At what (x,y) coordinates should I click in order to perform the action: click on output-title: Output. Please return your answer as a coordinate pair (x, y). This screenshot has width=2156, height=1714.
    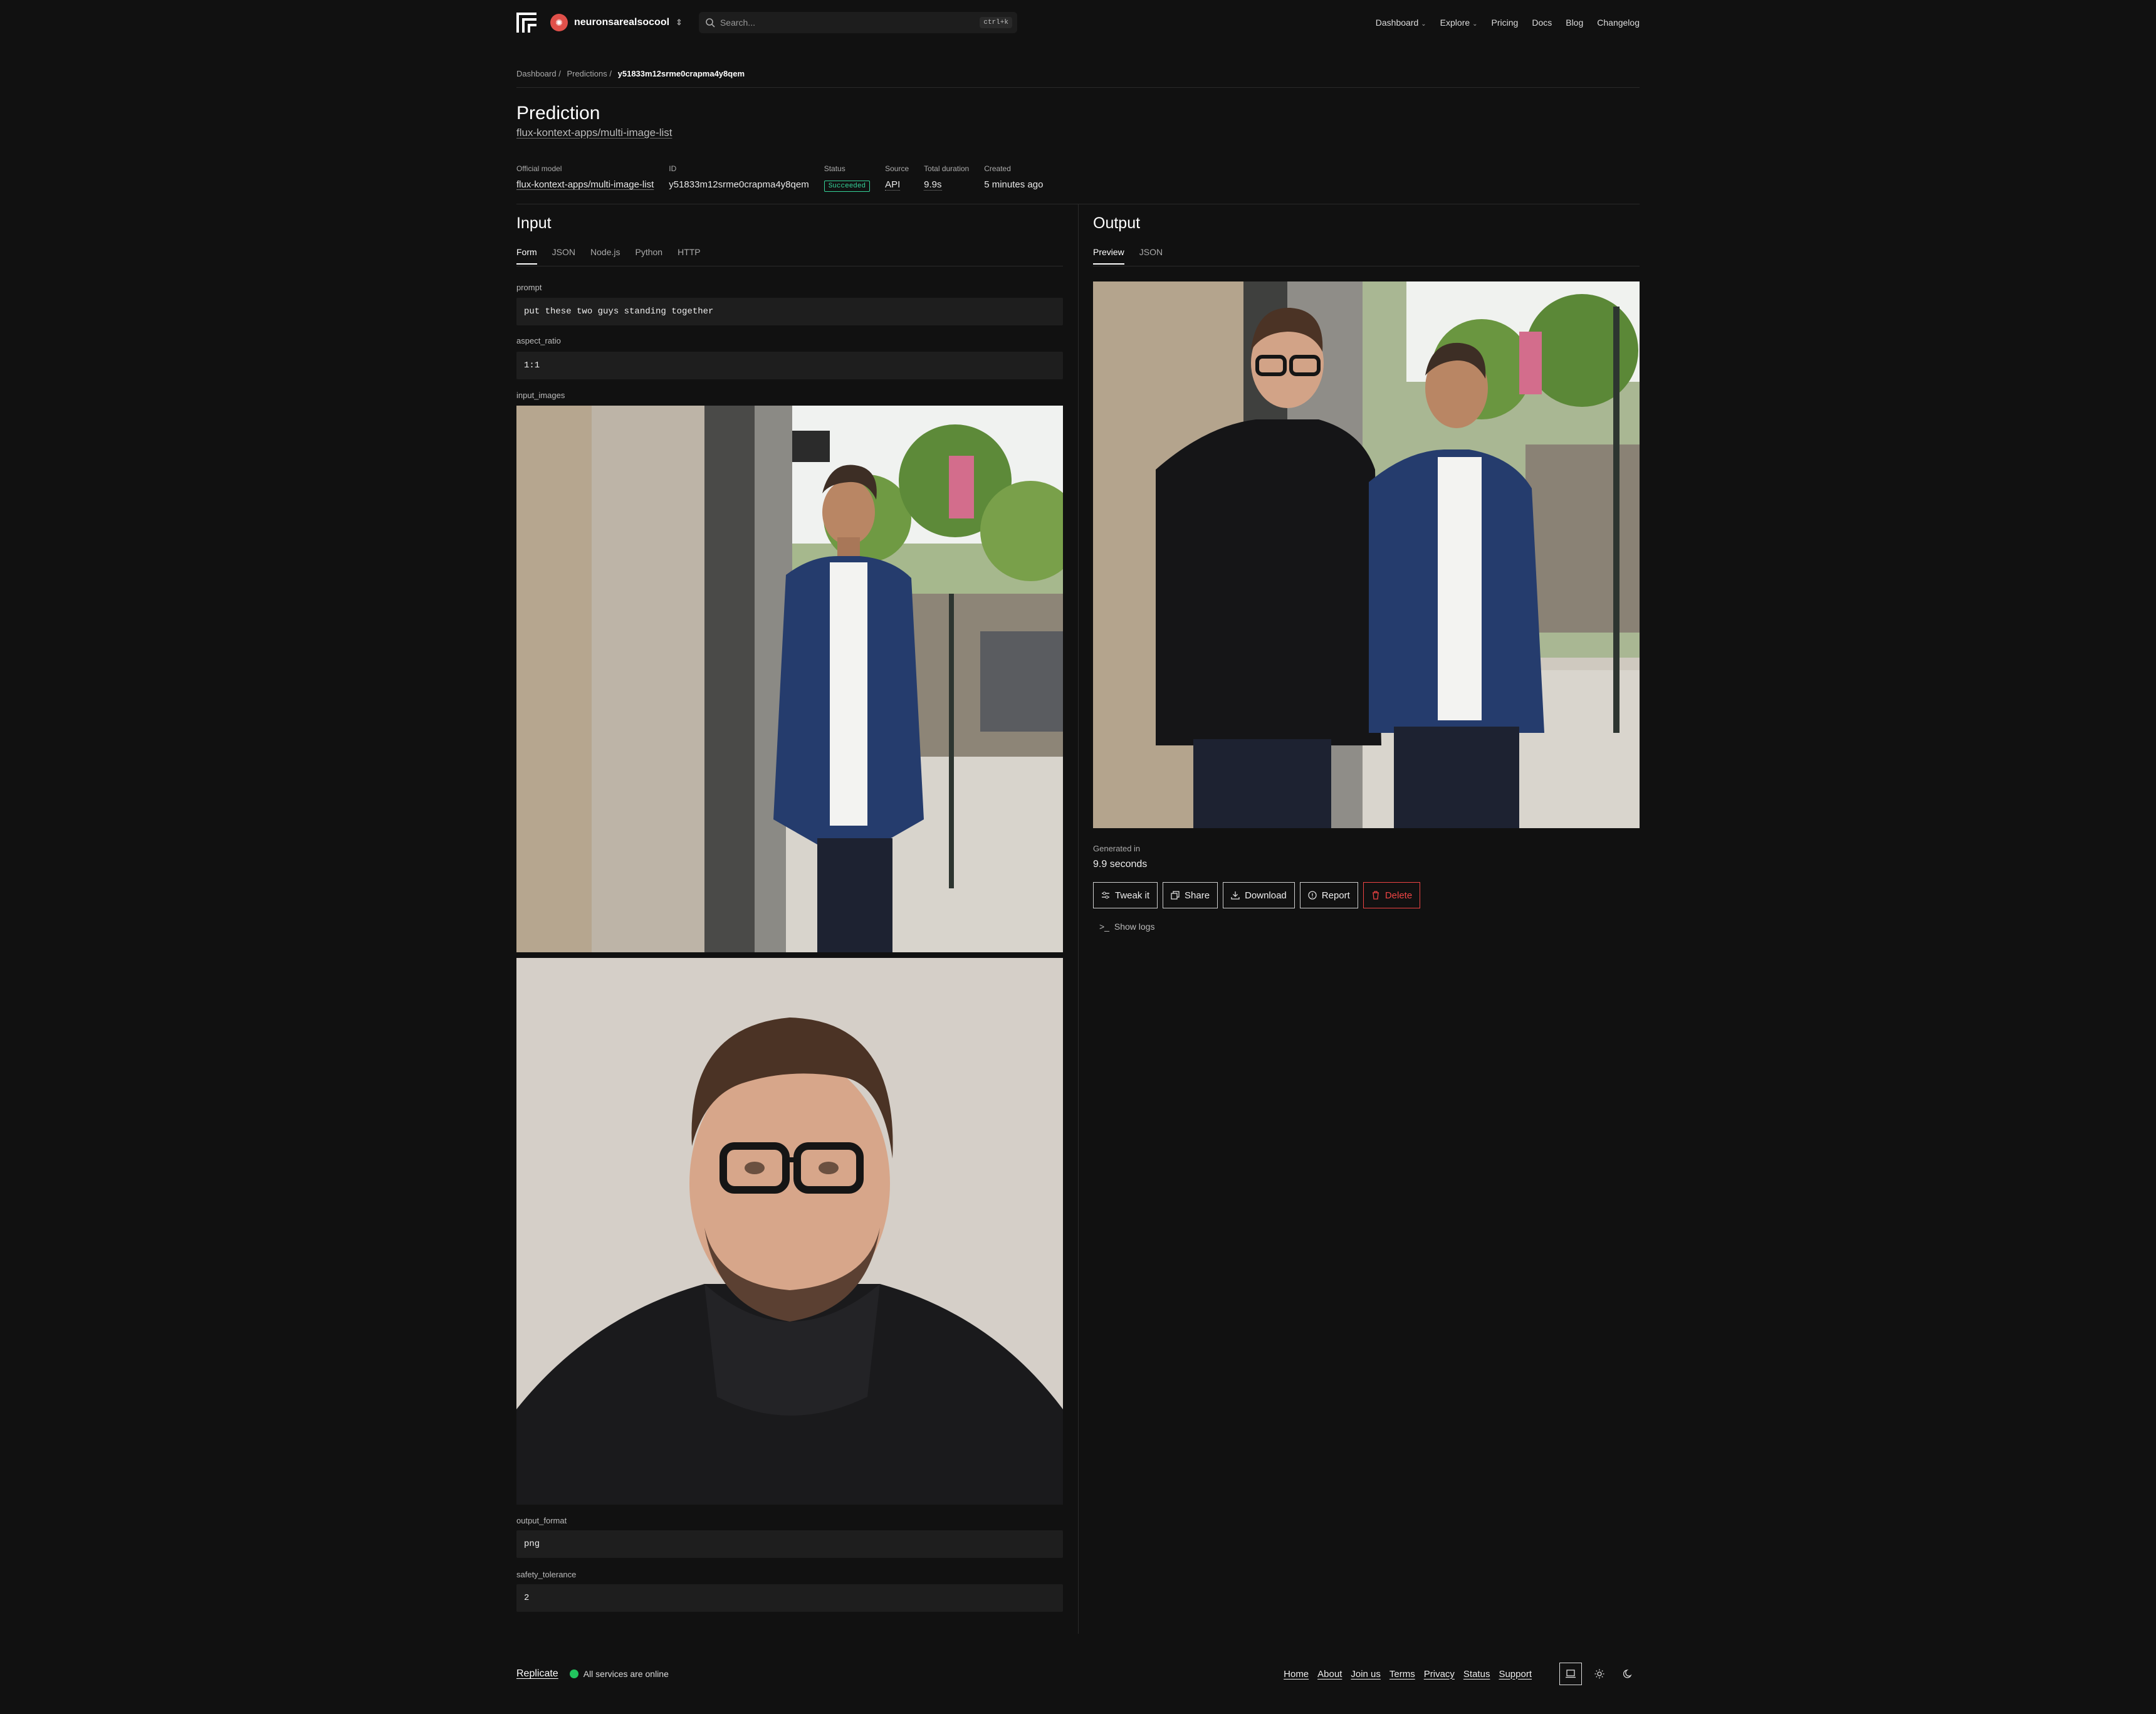
    Looking at the image, I should click on (1117, 223).